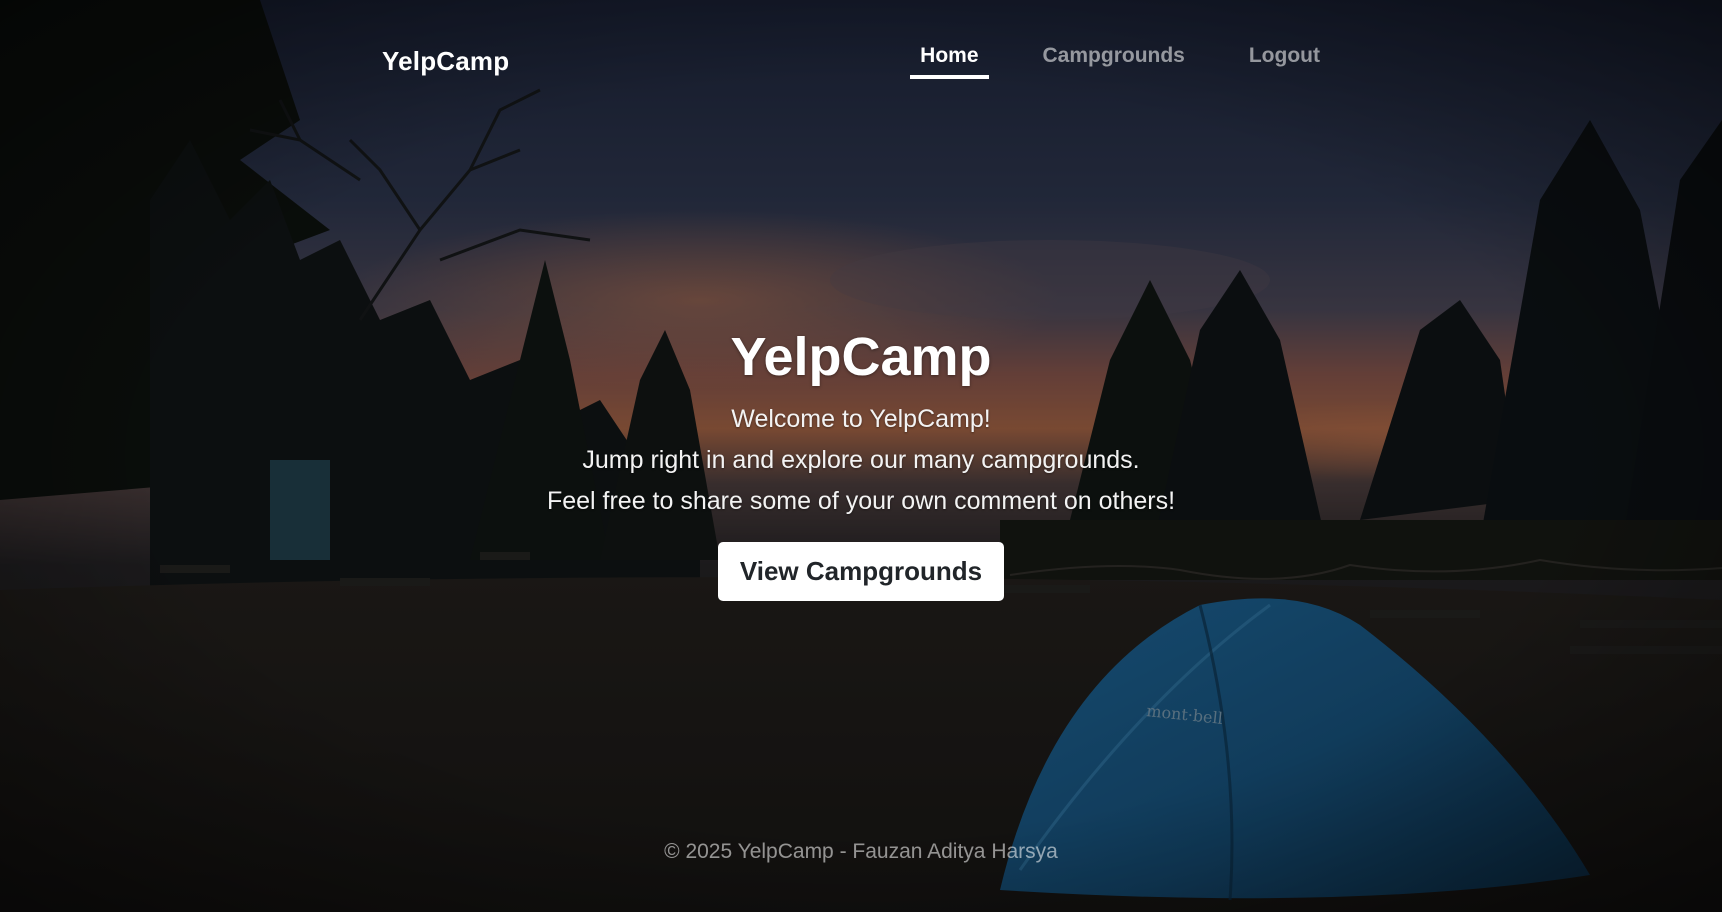  Describe the element at coordinates (445, 61) in the screenshot. I see `brand-logo: YelpCamp` at that location.